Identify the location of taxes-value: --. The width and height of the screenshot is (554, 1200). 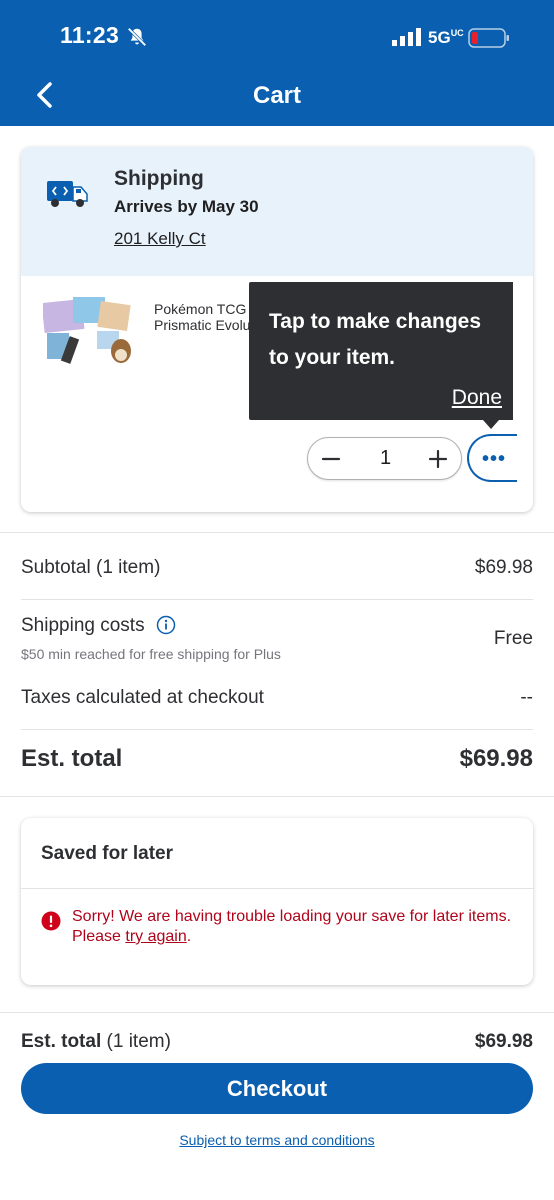
(526, 697).